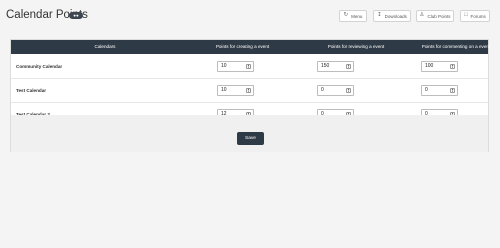 The height and width of the screenshot is (248, 500). What do you see at coordinates (356, 46) in the screenshot?
I see `column-header-reviewing: Points for reviewing a event` at bounding box center [356, 46].